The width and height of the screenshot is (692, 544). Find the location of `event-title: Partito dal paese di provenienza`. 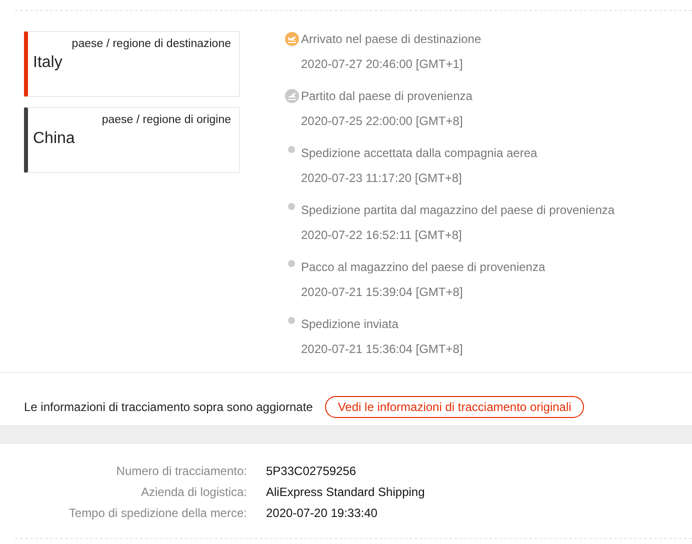

event-title: Partito dal paese di provenienza is located at coordinates (386, 96).